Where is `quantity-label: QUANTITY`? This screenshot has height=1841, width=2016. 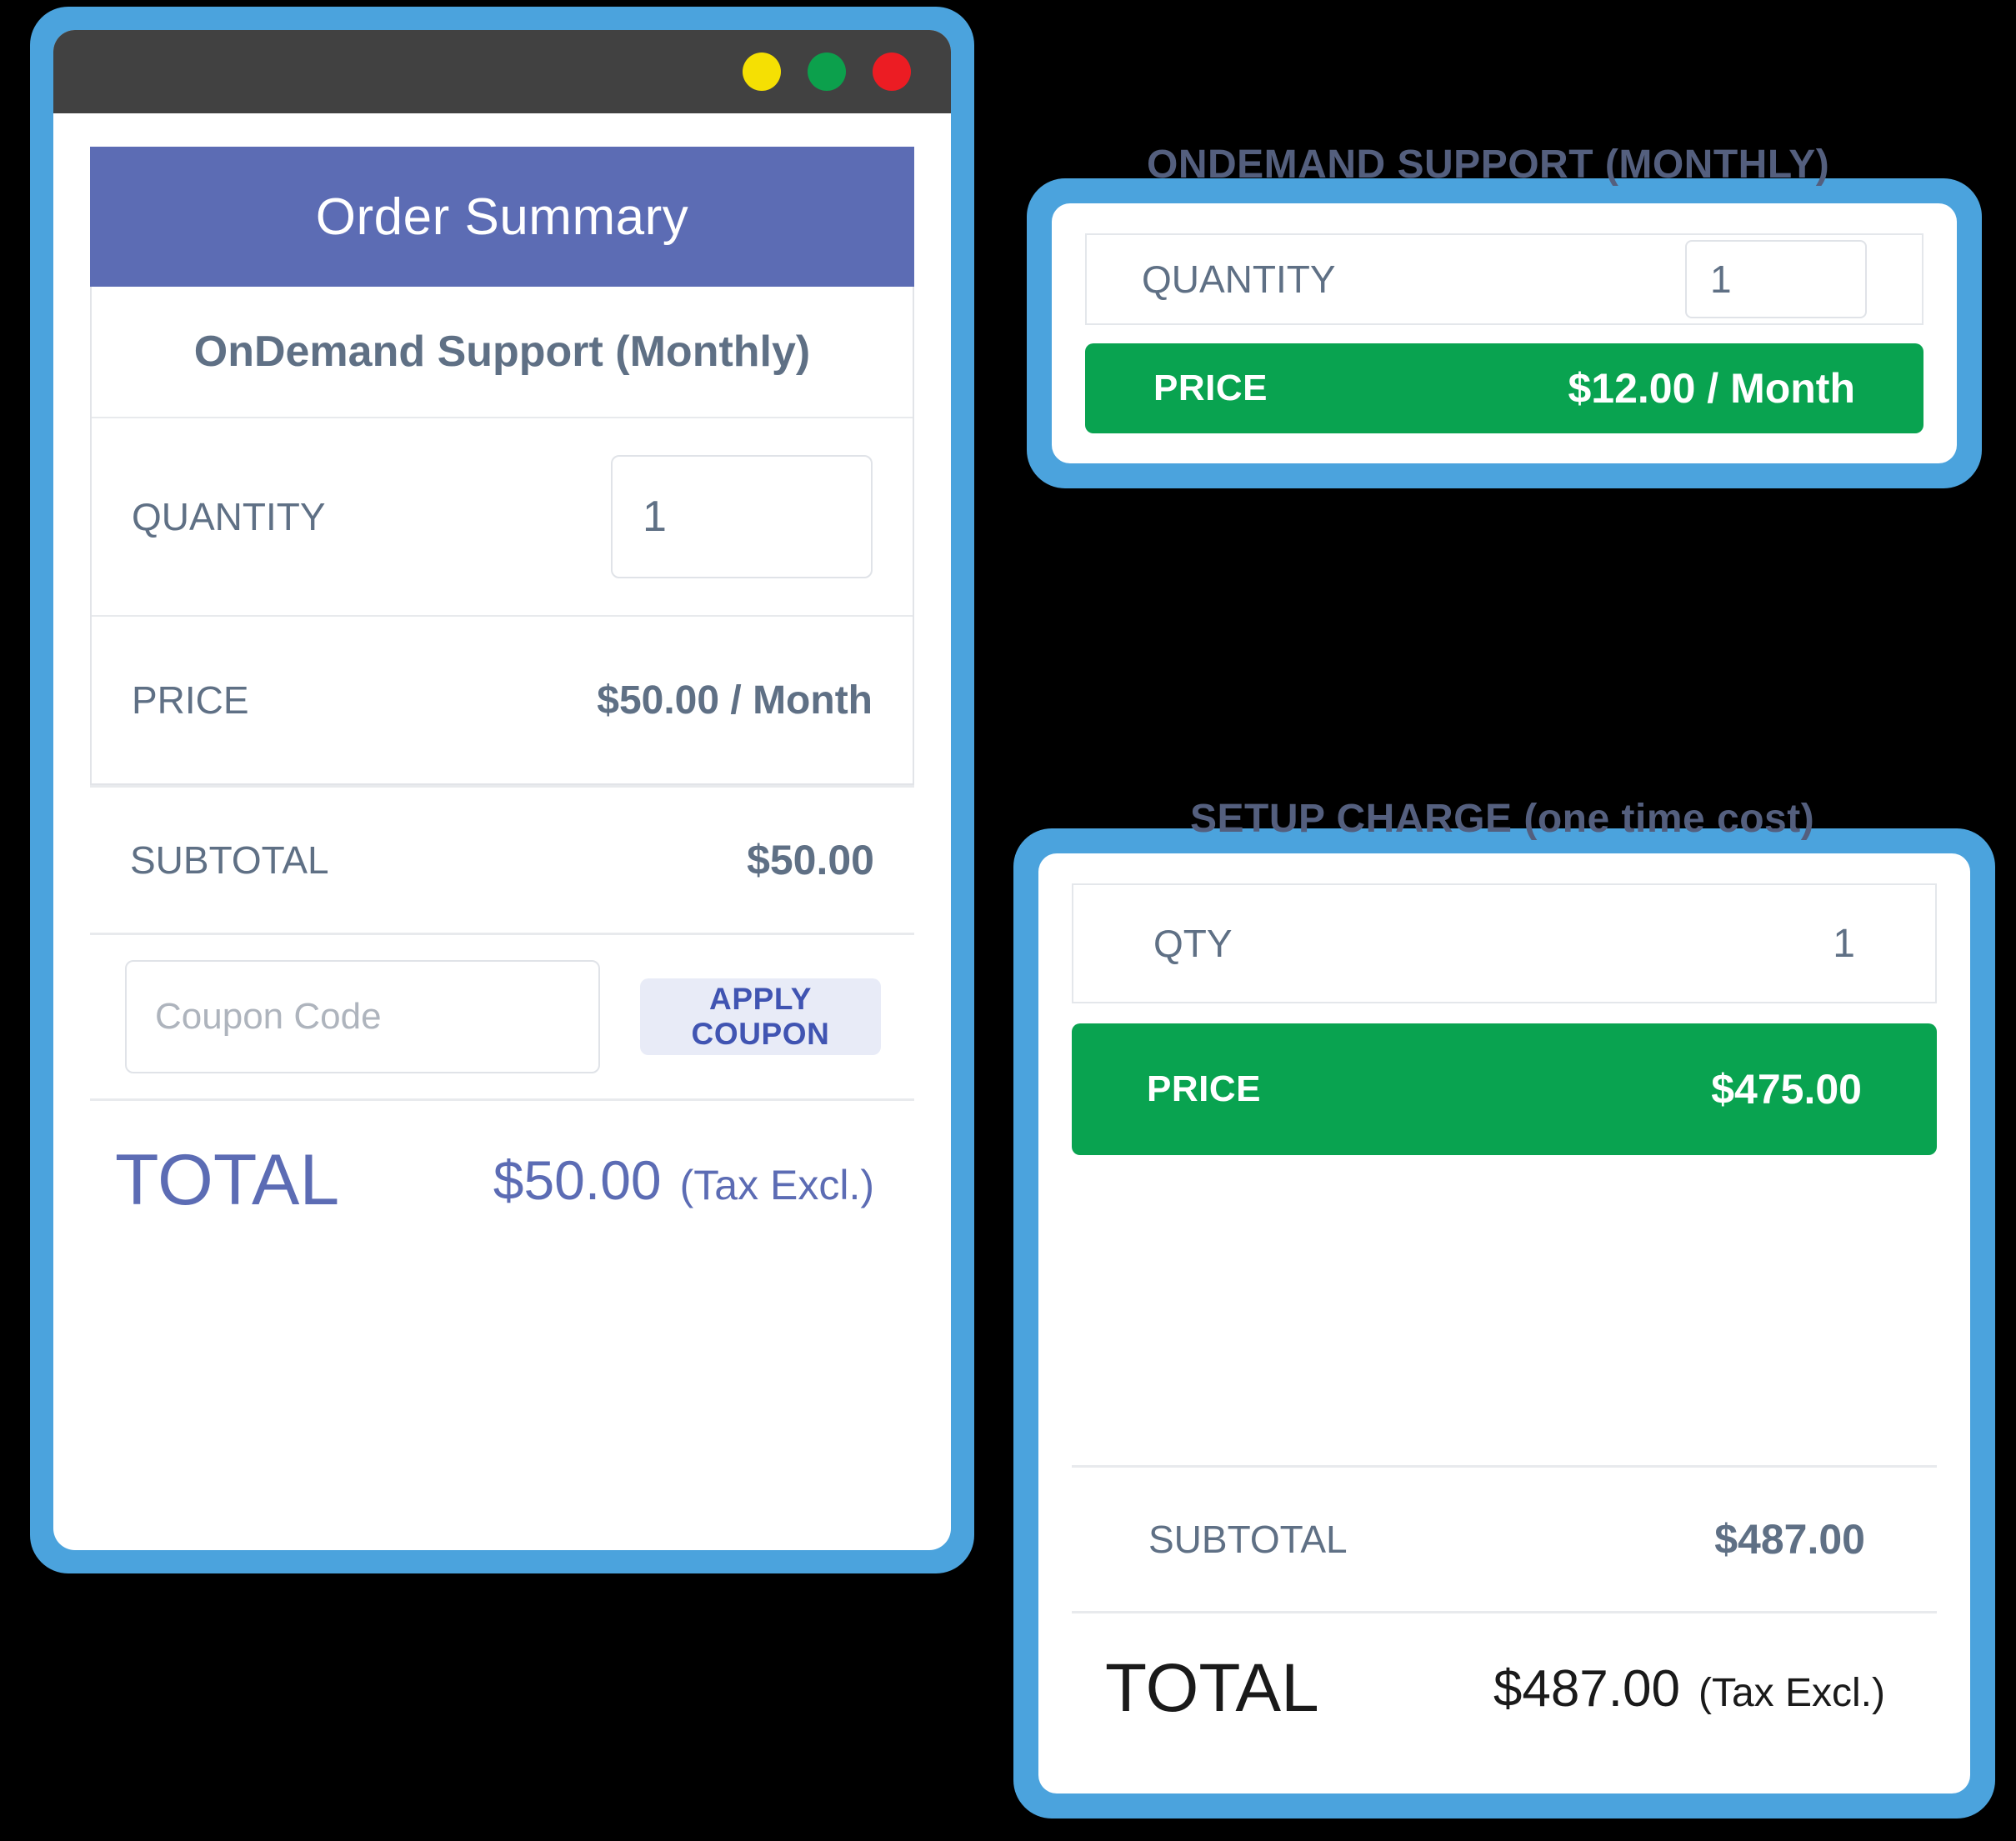
quantity-label: QUANTITY is located at coordinates (229, 516).